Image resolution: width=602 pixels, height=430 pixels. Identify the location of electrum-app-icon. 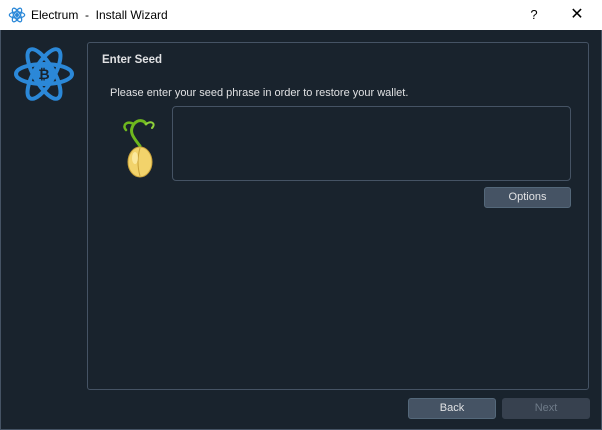
(17, 15).